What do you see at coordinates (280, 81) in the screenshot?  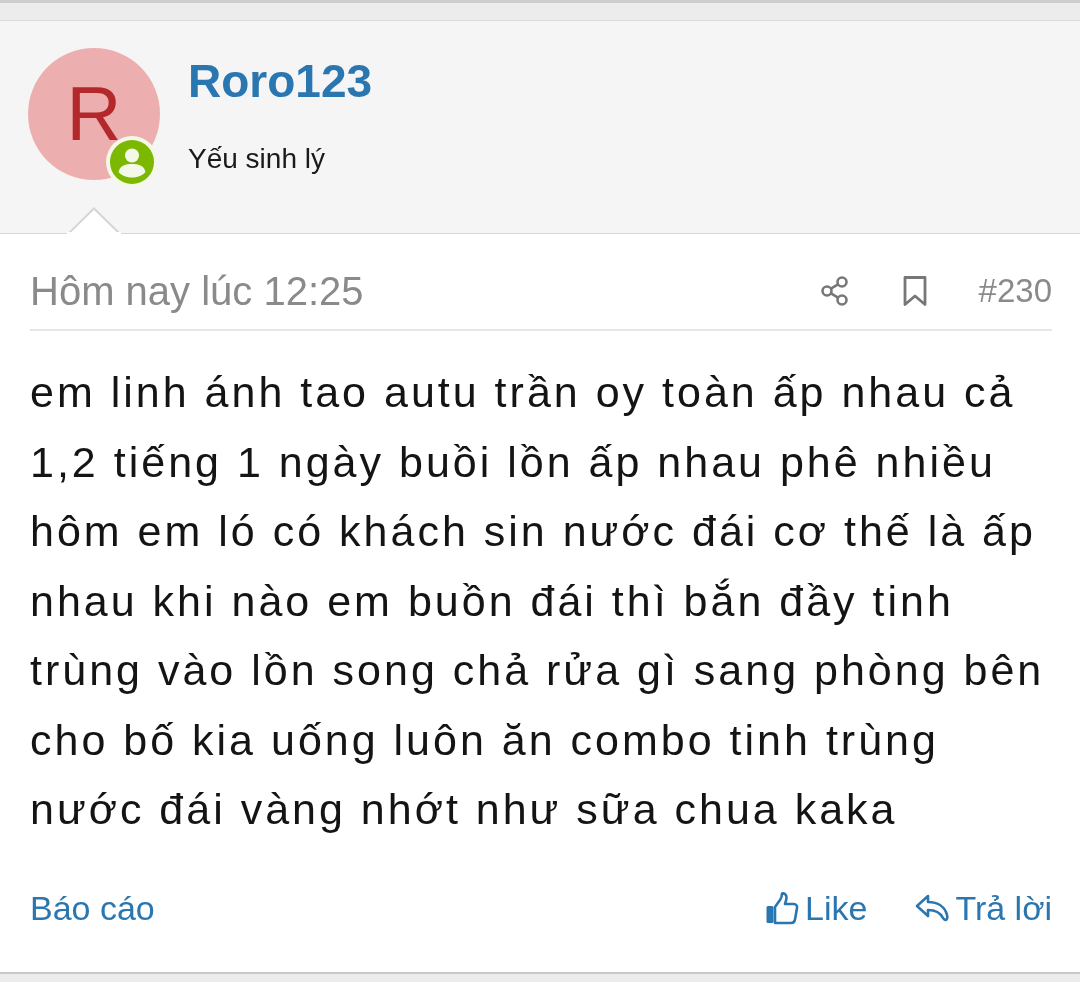 I see `username-link: Roro123` at bounding box center [280, 81].